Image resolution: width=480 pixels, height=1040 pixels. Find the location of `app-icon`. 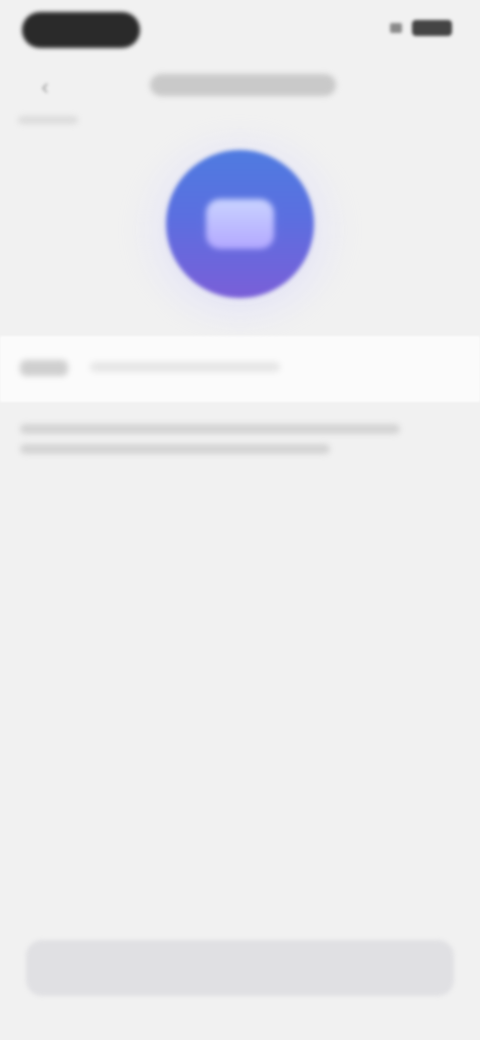

app-icon is located at coordinates (240, 224).